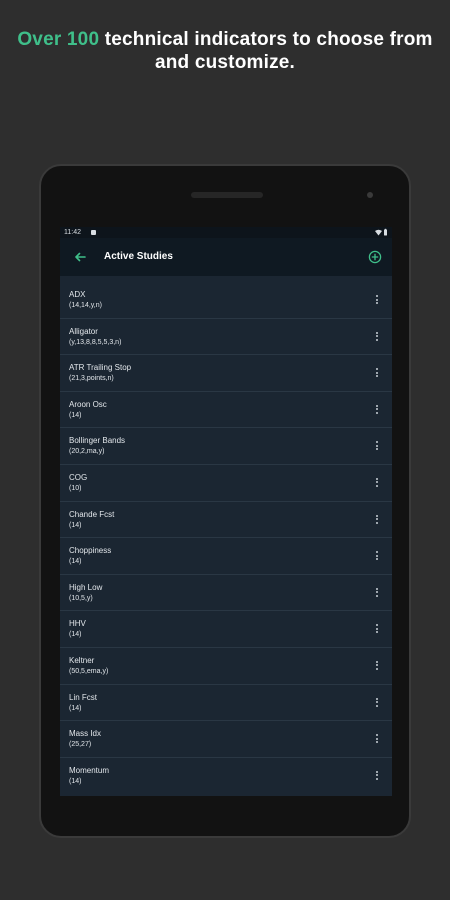  What do you see at coordinates (95, 342) in the screenshot?
I see `study-params: (y,13,8,8,5,5,3,n)` at bounding box center [95, 342].